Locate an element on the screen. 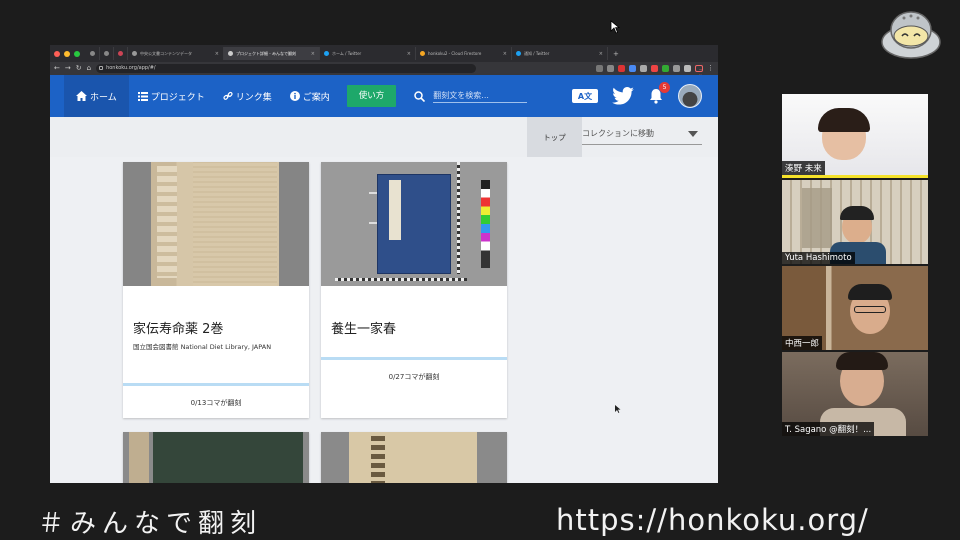 This screenshot has width=960, height=540. search-input is located at coordinates (480, 96).